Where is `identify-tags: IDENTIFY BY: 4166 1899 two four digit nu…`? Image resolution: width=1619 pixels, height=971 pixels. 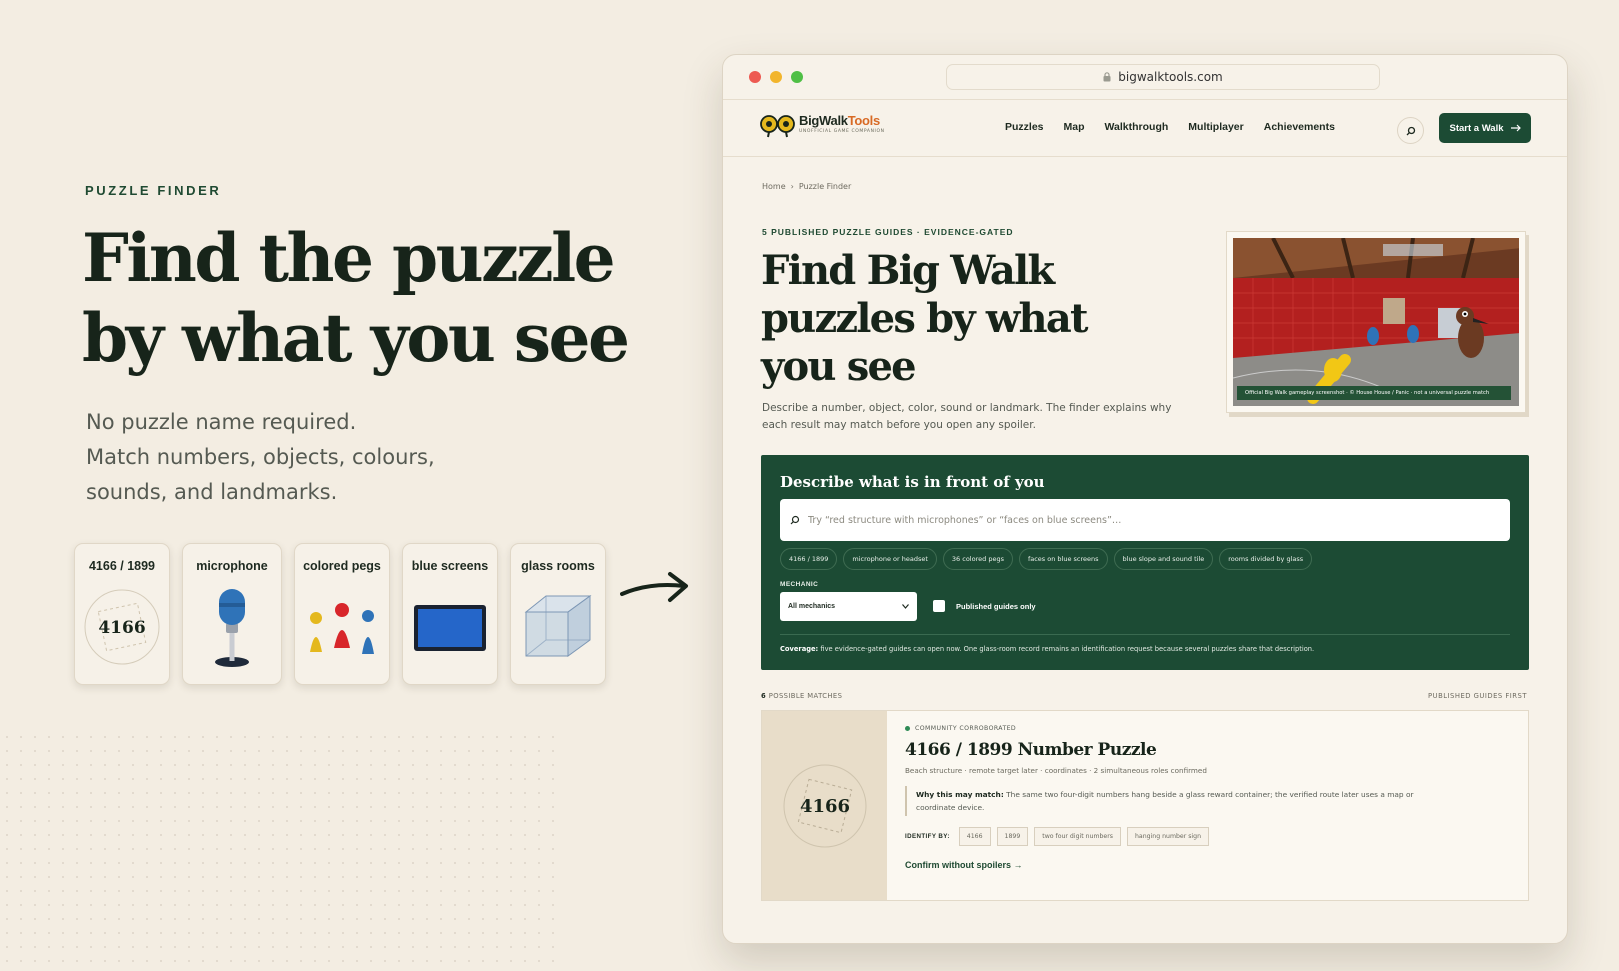 identify-tags: IDENTIFY BY: 4166 1899 two four digit nu… is located at coordinates (1207, 836).